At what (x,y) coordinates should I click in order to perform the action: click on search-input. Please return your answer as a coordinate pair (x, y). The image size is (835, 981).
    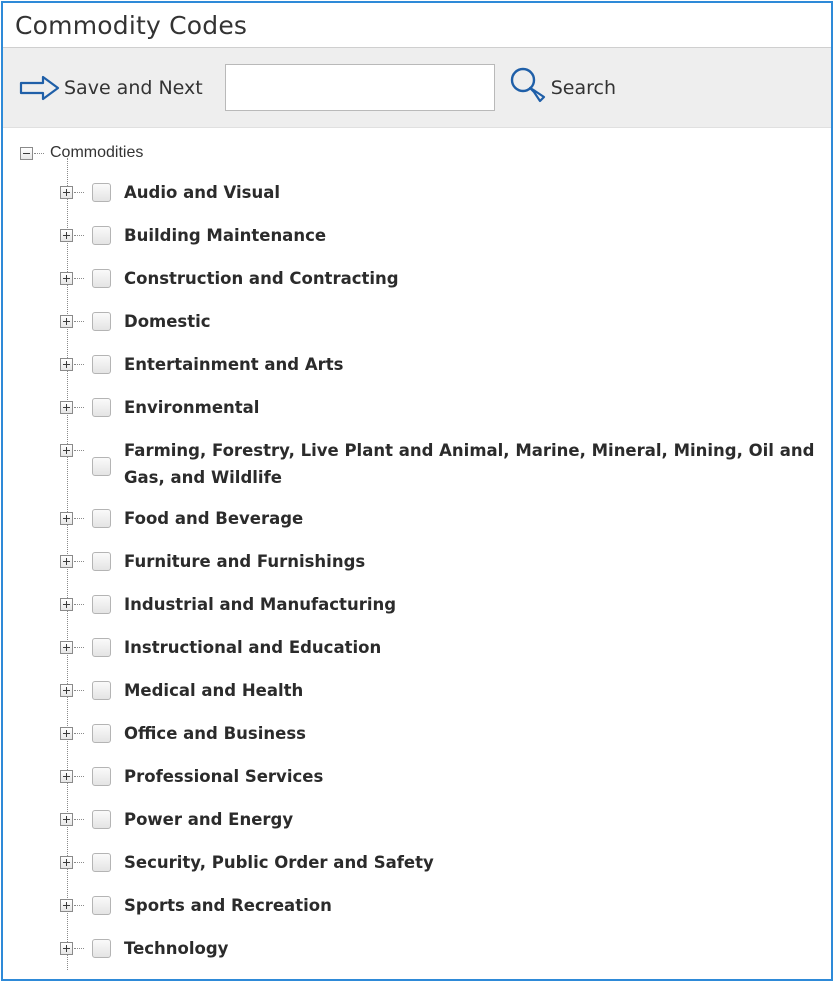
    Looking at the image, I should click on (359, 87).